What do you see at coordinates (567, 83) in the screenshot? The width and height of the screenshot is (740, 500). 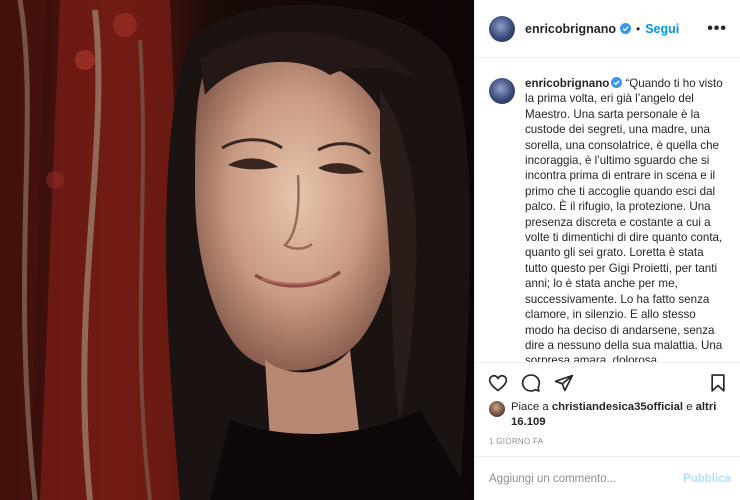 I see `caption-username: enricobrignano` at bounding box center [567, 83].